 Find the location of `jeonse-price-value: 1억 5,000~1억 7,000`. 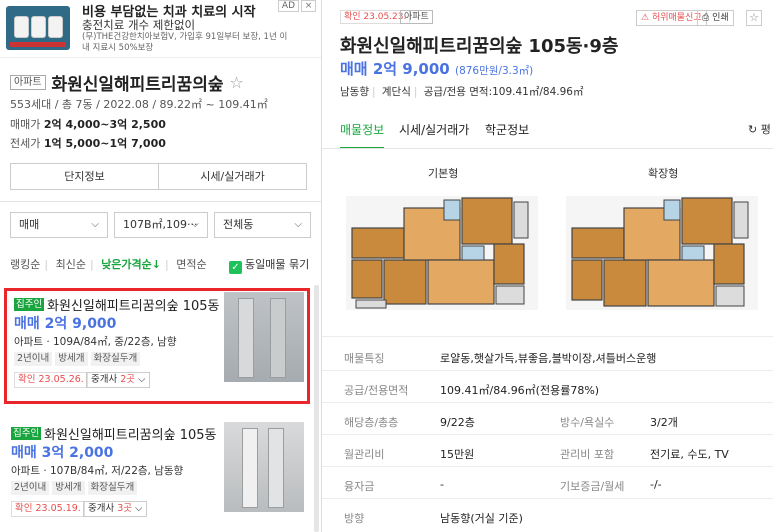

jeonse-price-value: 1억 5,000~1억 7,000 is located at coordinates (104, 143).